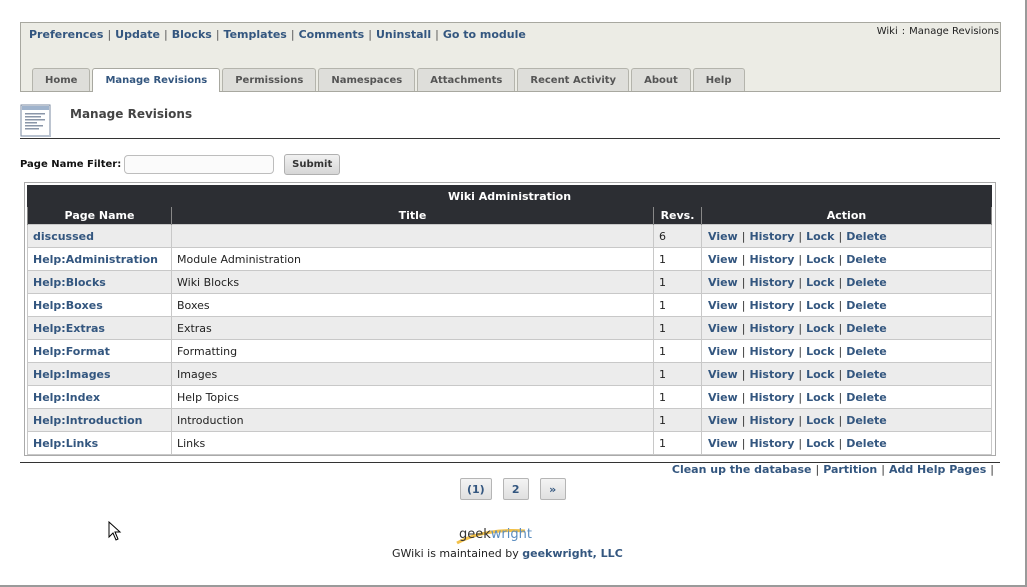 Image resolution: width=1027 pixels, height=587 pixels. Describe the element at coordinates (484, 34) in the screenshot. I see `admin-link-go-to-module: Go to module` at that location.